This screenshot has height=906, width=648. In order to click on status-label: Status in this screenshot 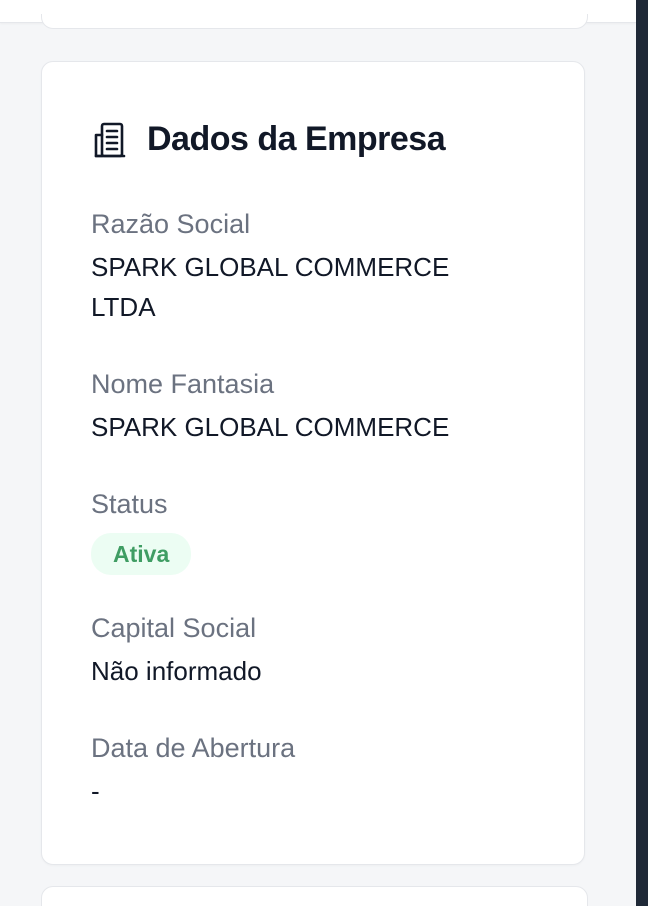, I will do `click(129, 504)`.